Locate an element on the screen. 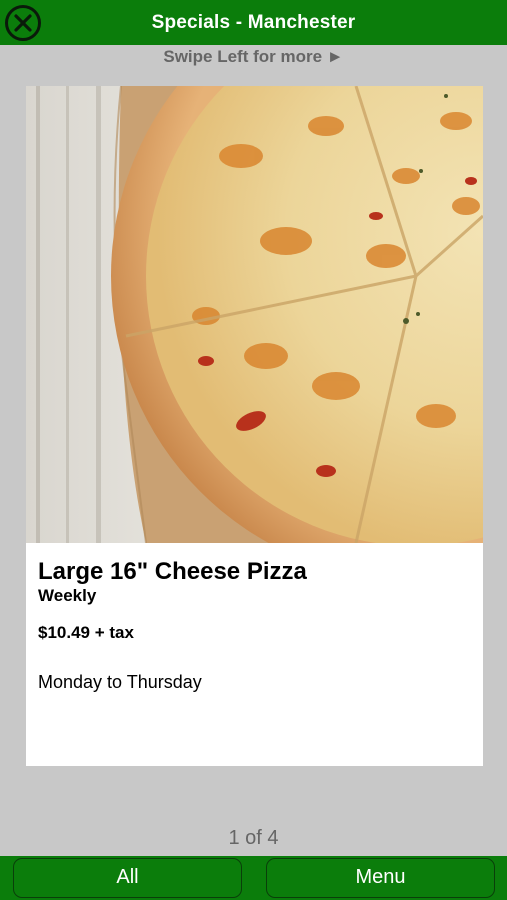 This screenshot has width=507, height=900. bottom-bar: All Menu is located at coordinates (253, 878).